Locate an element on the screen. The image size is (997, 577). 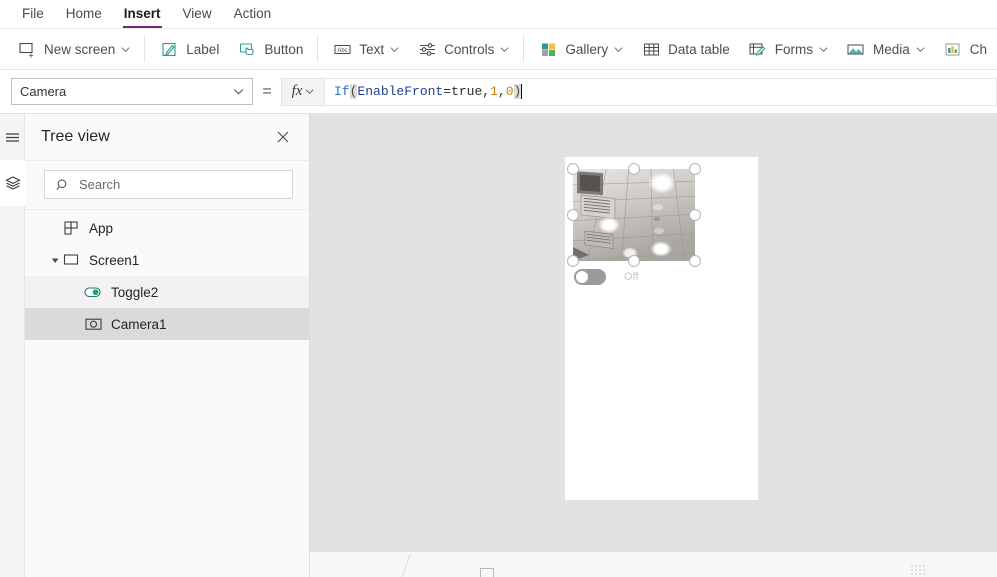
formula-token-fn: If is located at coordinates (342, 91).